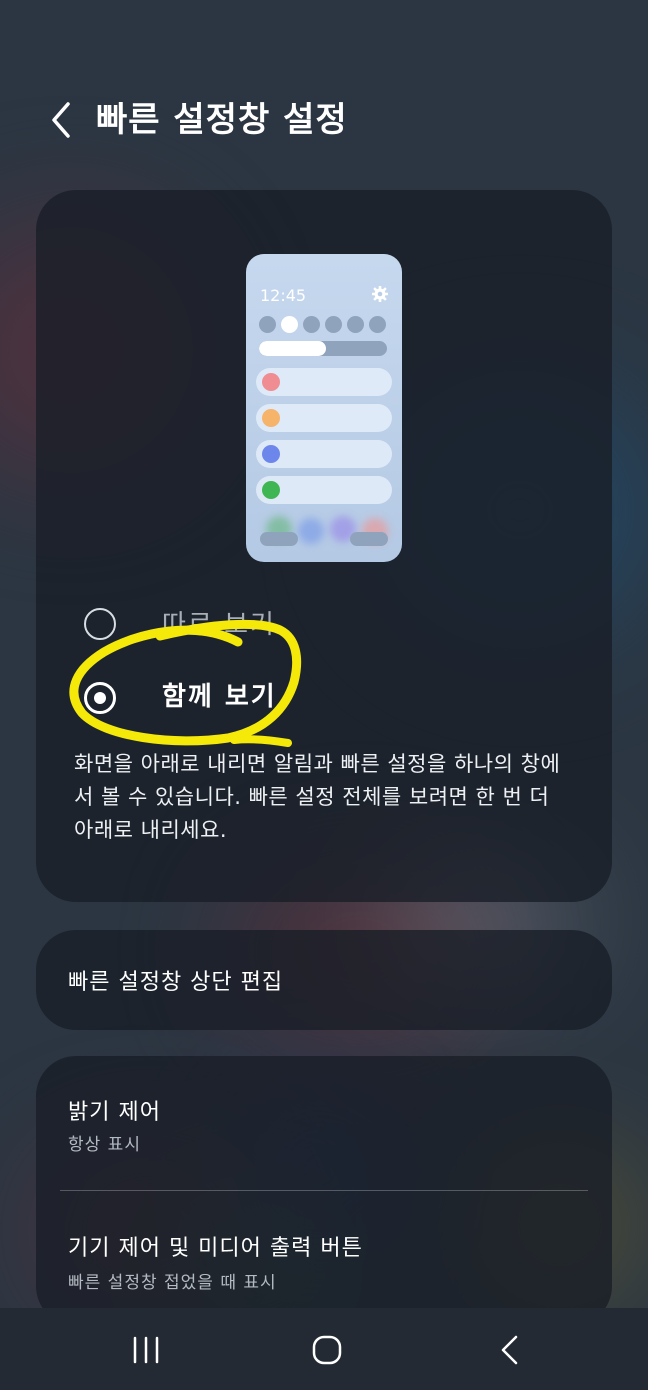 Image resolution: width=648 pixels, height=1390 pixels. What do you see at coordinates (219, 625) in the screenshot?
I see `option-separate-label: 따로 보기` at bounding box center [219, 625].